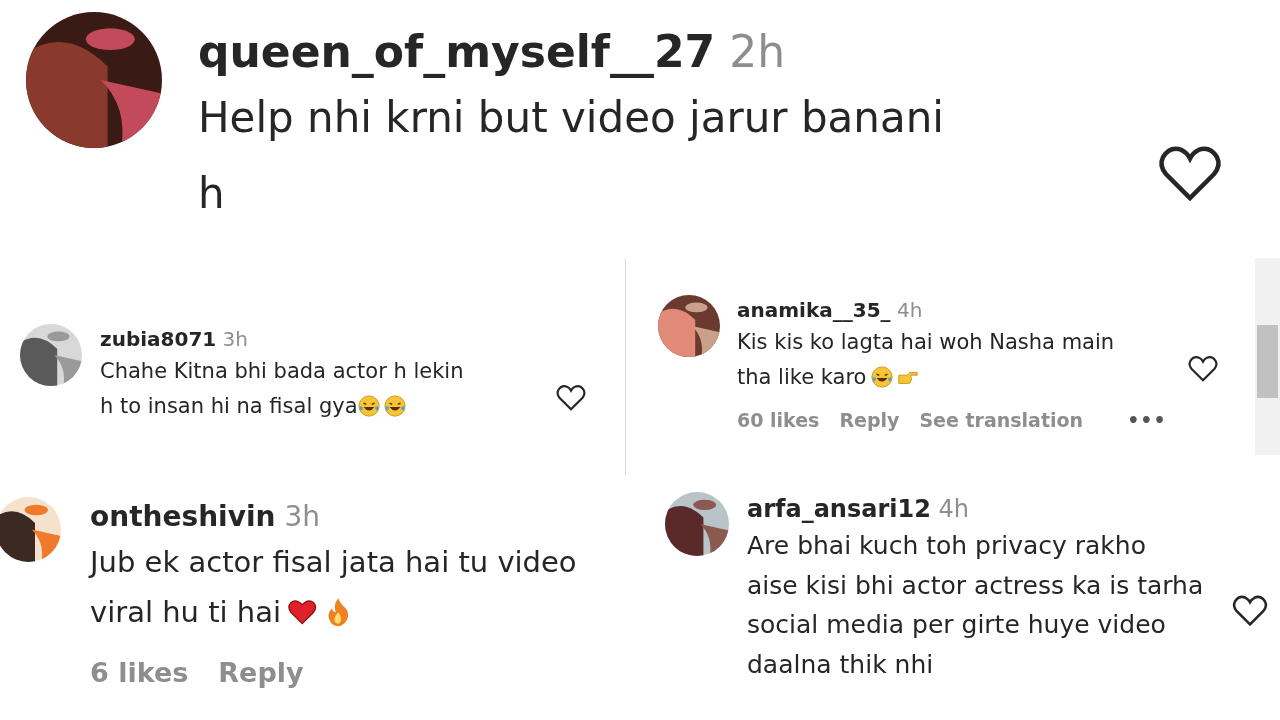 This screenshot has height=720, width=1280. Describe the element at coordinates (282, 371) in the screenshot. I see `comment-text: Chahe Kitna bhi bada actor h lekin` at that location.